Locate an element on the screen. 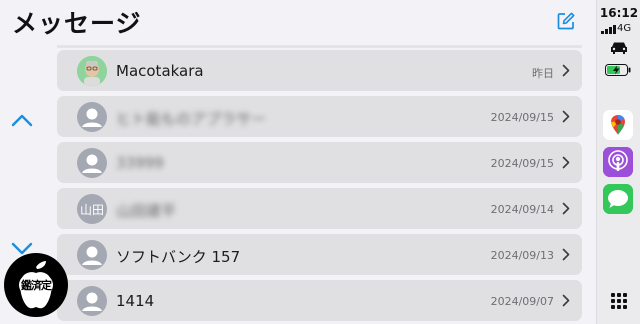 Image resolution: width=640 pixels, height=324 pixels. carplay-sidebar: 16:12 4G is located at coordinates (618, 162).